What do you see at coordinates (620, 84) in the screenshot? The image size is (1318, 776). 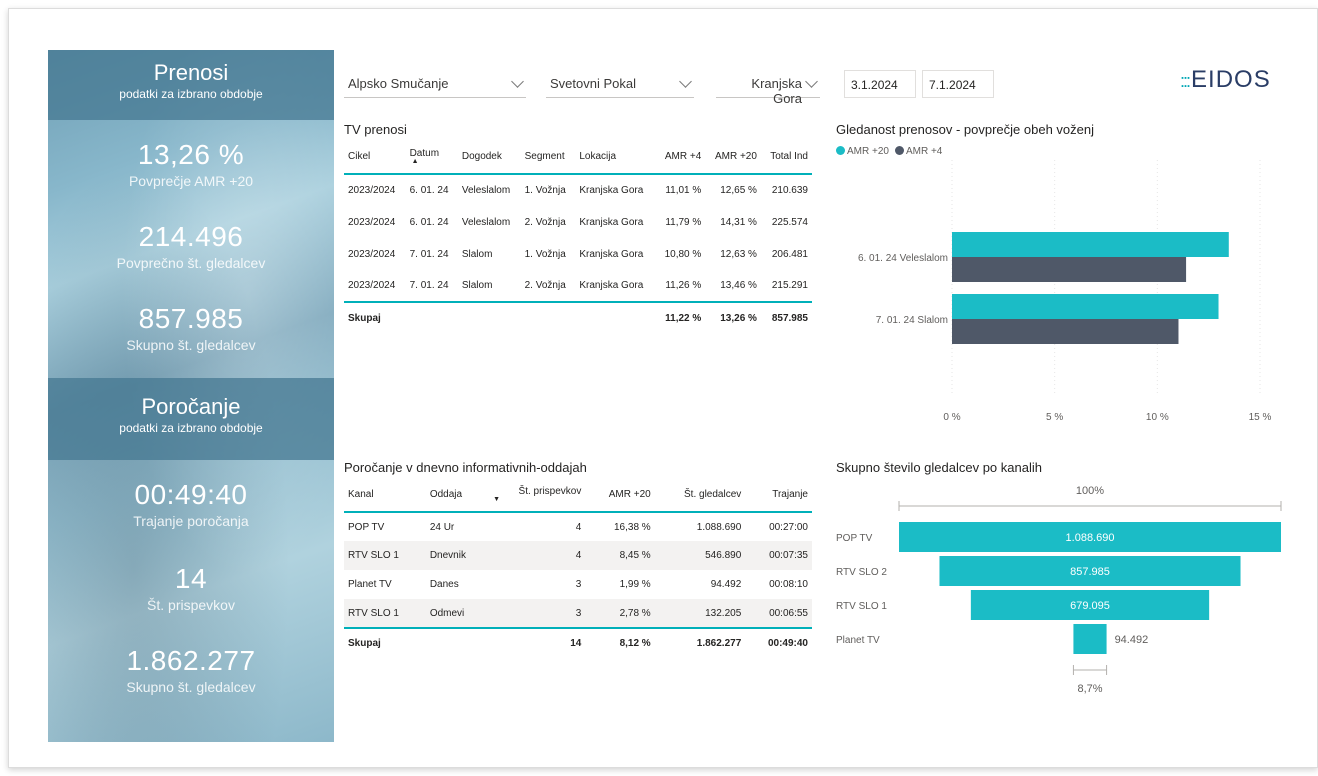 I see `competition-slicer: Svetovni Pokal` at bounding box center [620, 84].